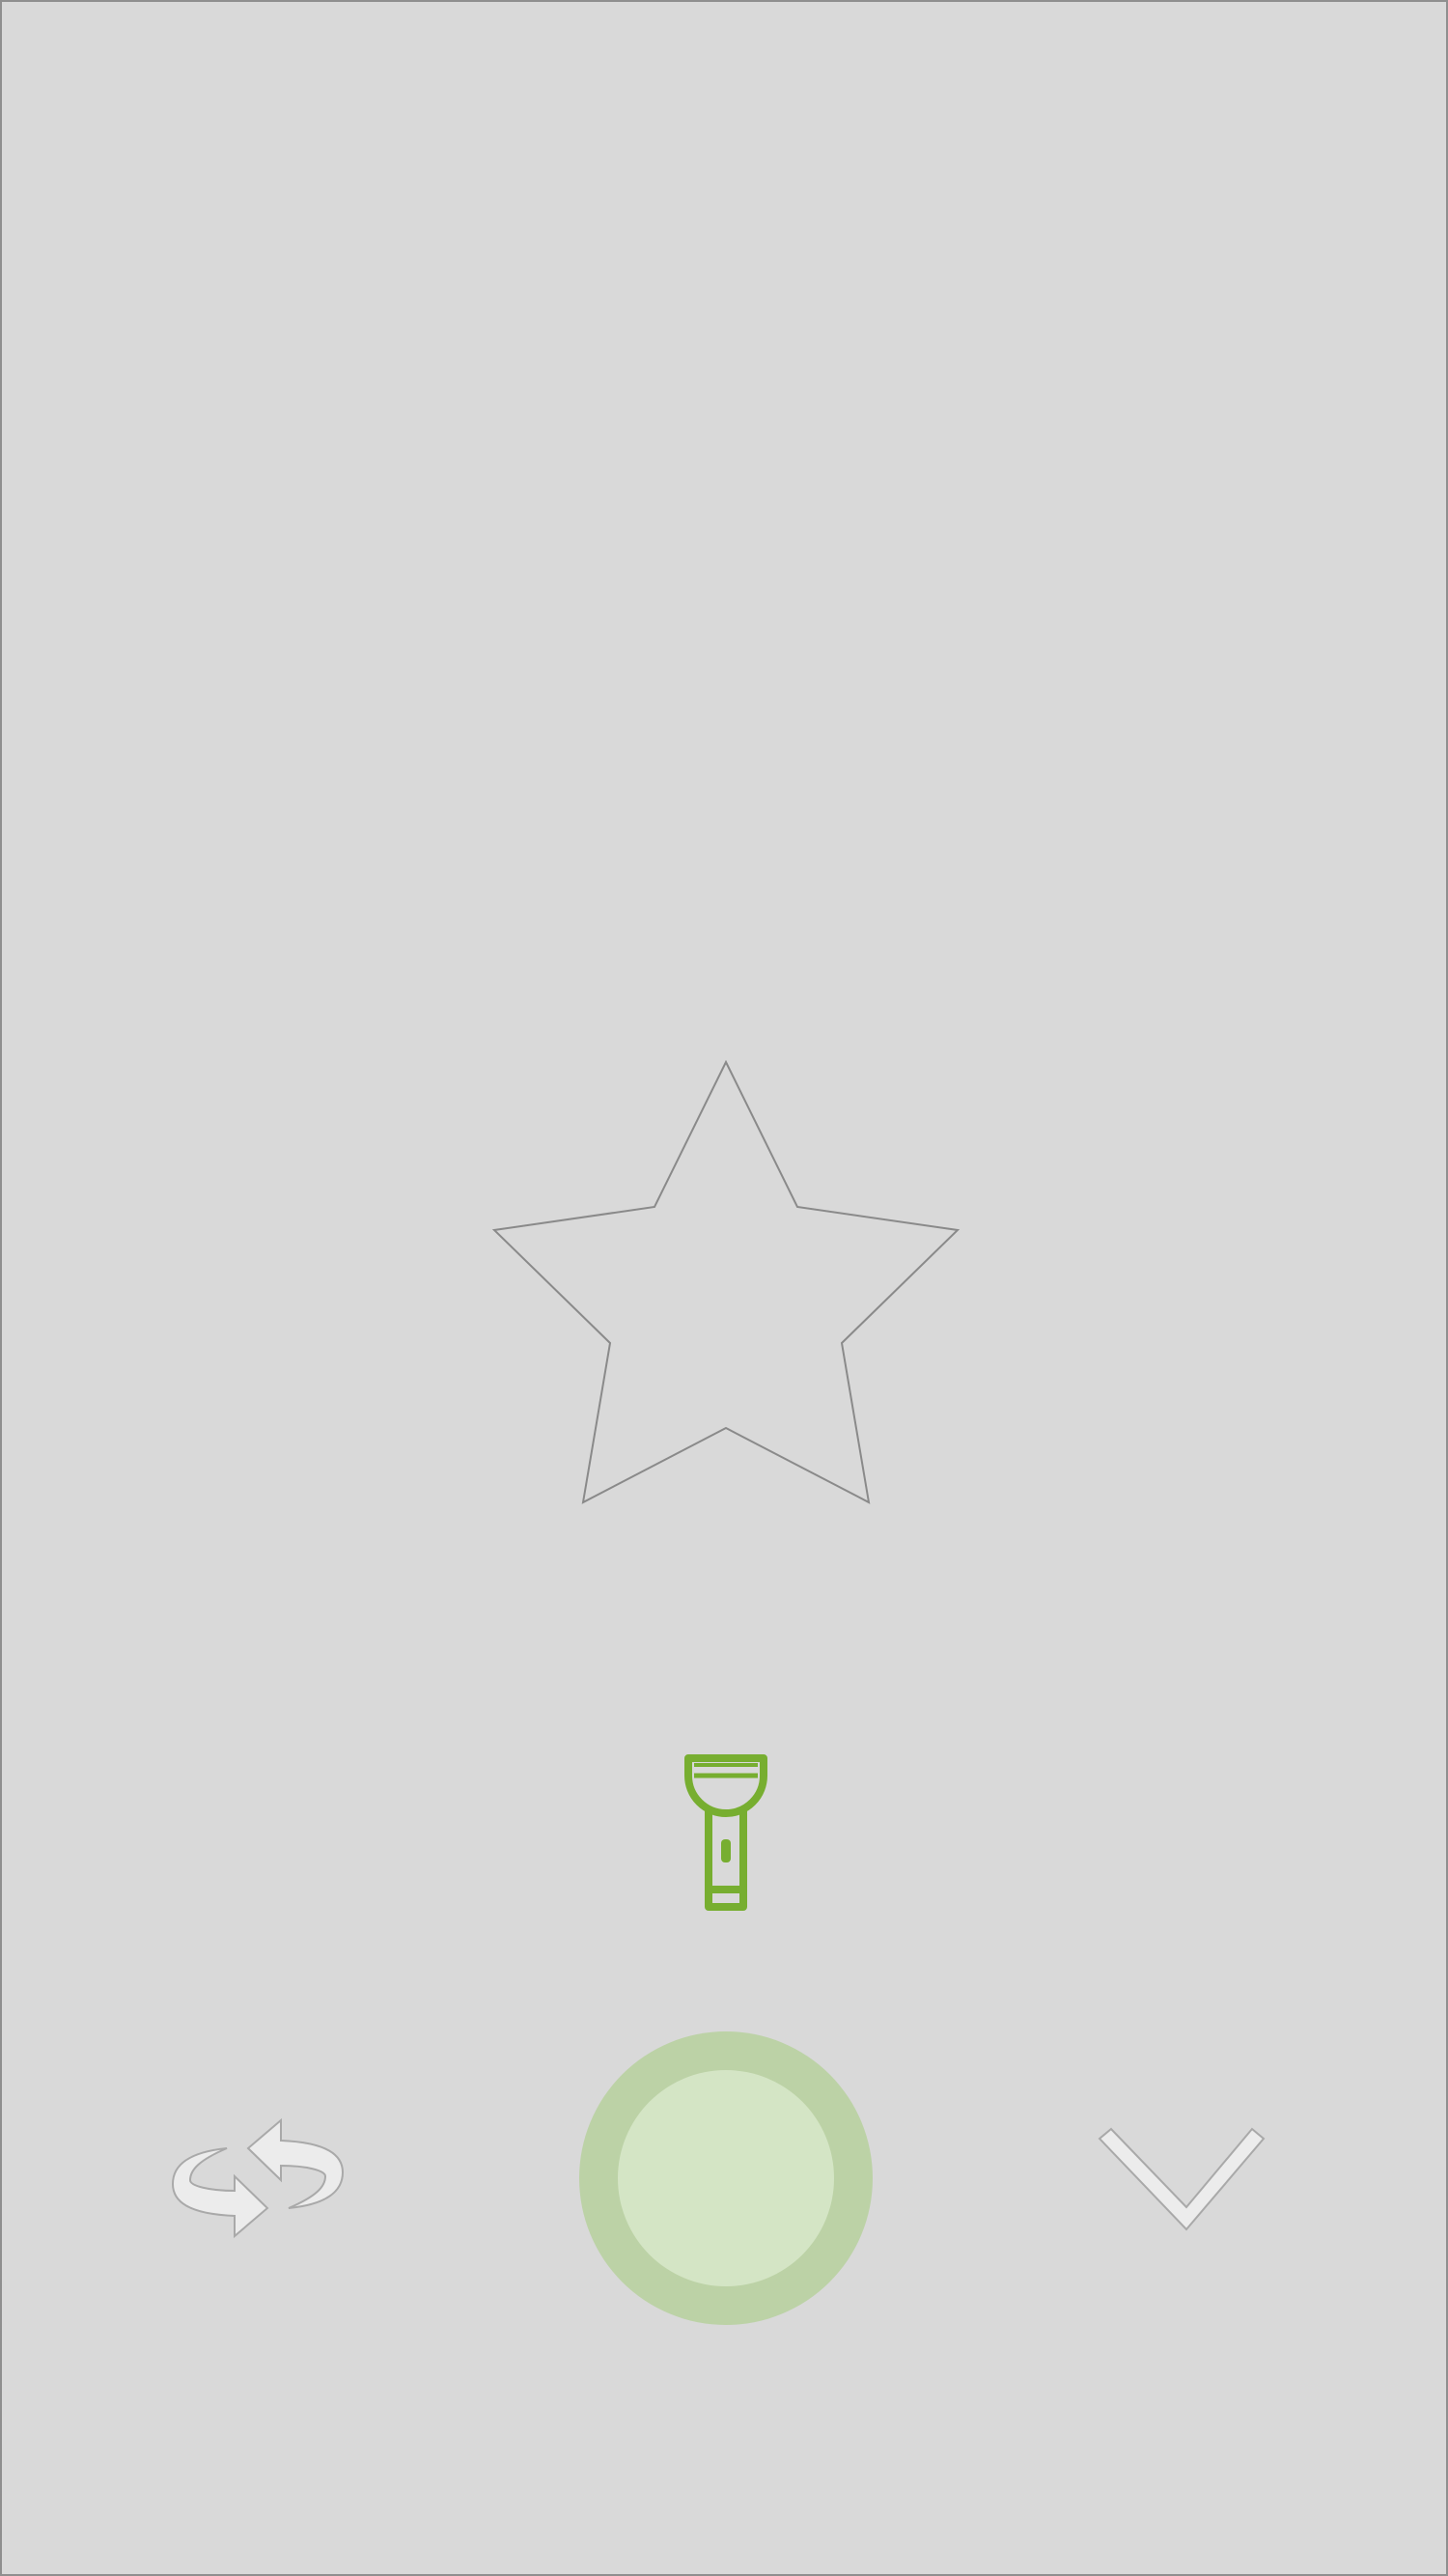  I want to click on star-outline-icon, so click(726, 1282).